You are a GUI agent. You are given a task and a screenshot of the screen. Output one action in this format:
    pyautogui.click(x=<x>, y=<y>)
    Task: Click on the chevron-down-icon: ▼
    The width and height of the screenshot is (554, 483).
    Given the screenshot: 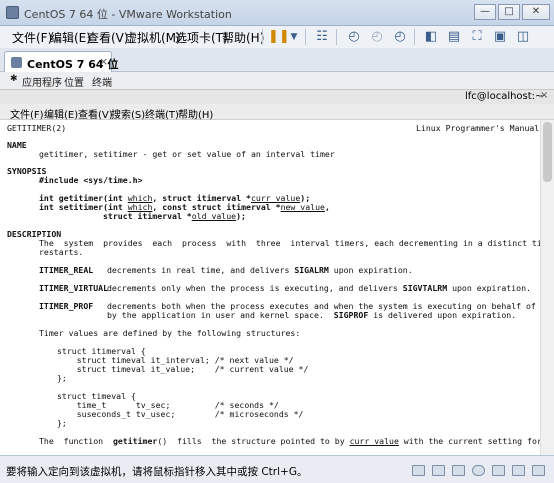 What is the action you would take?
    pyautogui.click(x=294, y=37)
    